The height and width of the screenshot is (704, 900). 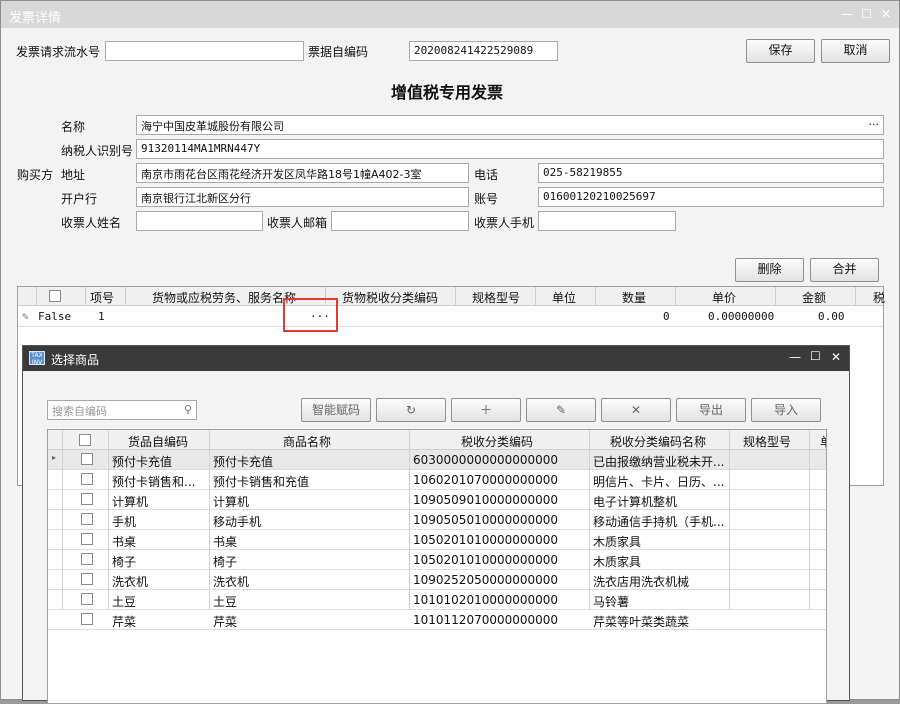 What do you see at coordinates (636, 410) in the screenshot?
I see `delete-icon: ✕` at bounding box center [636, 410].